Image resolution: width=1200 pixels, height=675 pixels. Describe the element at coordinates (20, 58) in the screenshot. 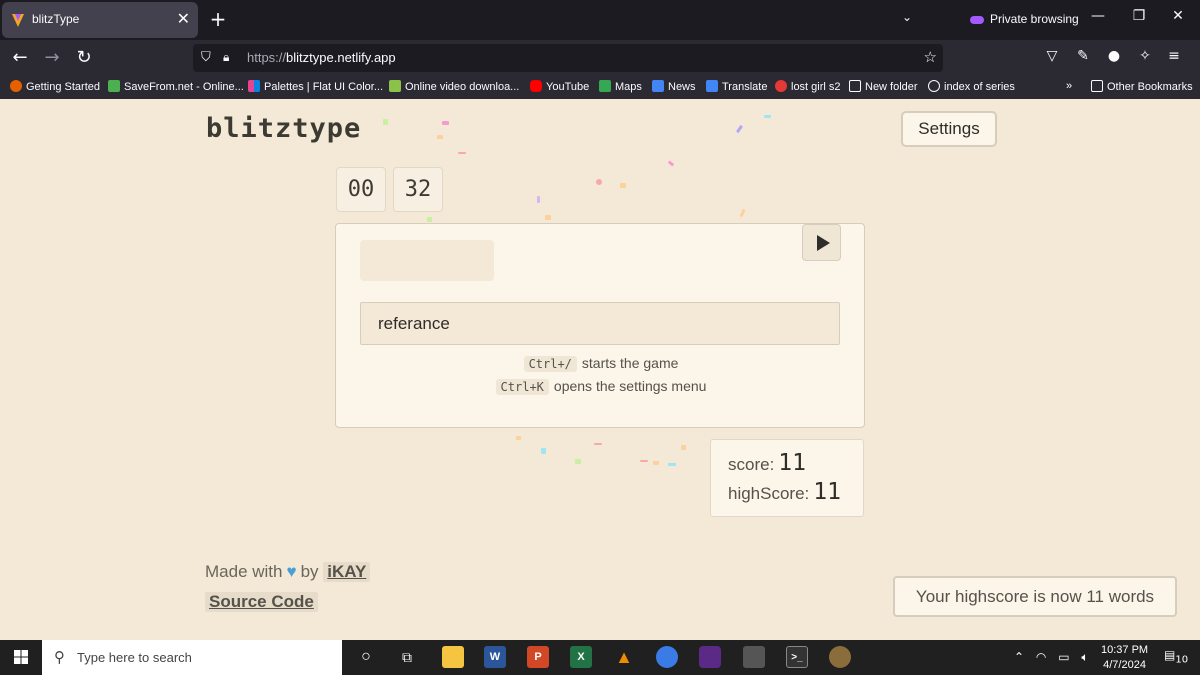

I see `back-icon: ←` at that location.